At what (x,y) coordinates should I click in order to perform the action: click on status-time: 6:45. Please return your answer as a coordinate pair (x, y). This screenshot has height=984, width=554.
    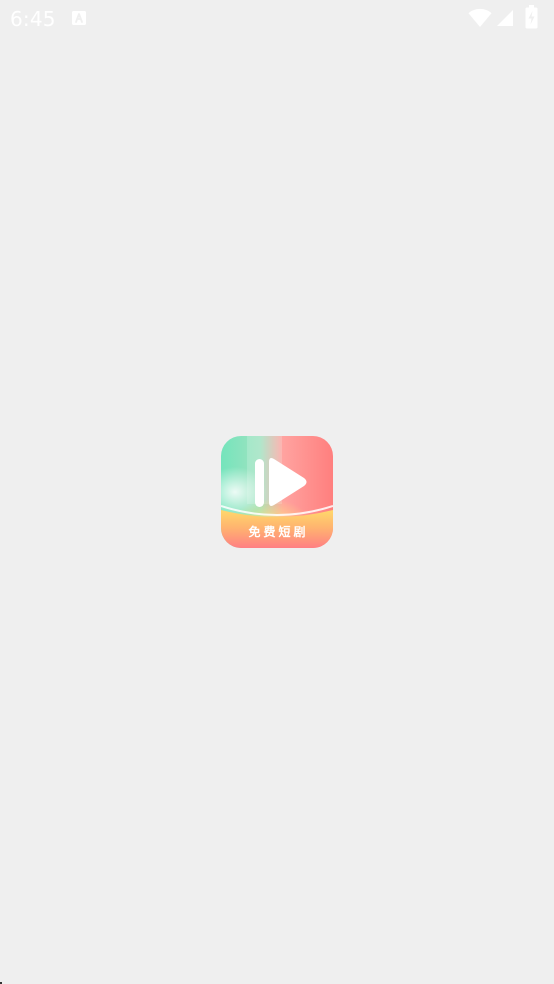
    Looking at the image, I should click on (33, 19).